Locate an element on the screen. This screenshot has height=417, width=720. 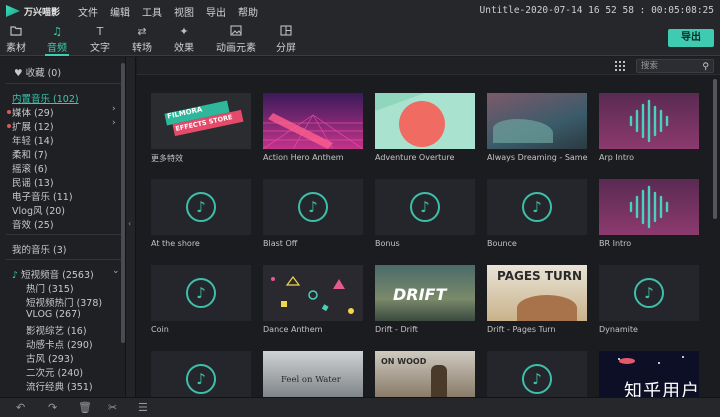
thumb-blast-off: ♪ is located at coordinates (313, 207).